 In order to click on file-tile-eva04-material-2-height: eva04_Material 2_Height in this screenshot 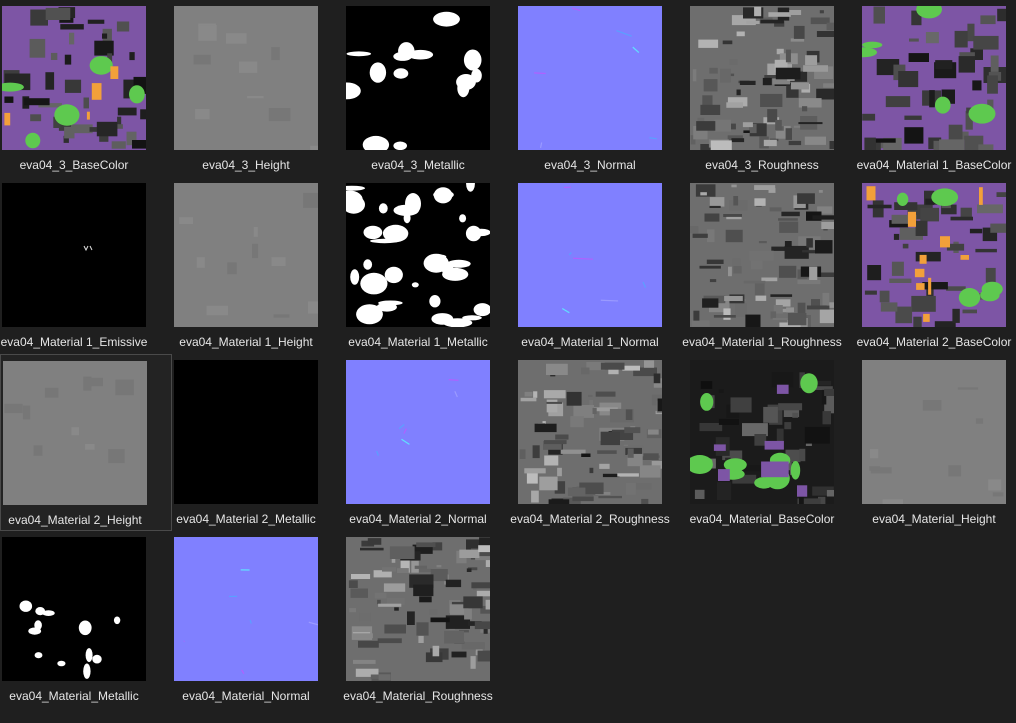, I will do `click(86, 442)`.